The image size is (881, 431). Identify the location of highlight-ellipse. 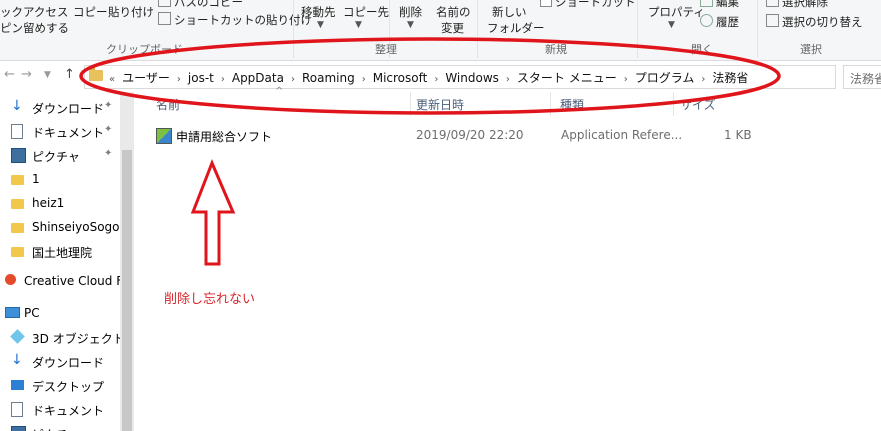
(430, 76).